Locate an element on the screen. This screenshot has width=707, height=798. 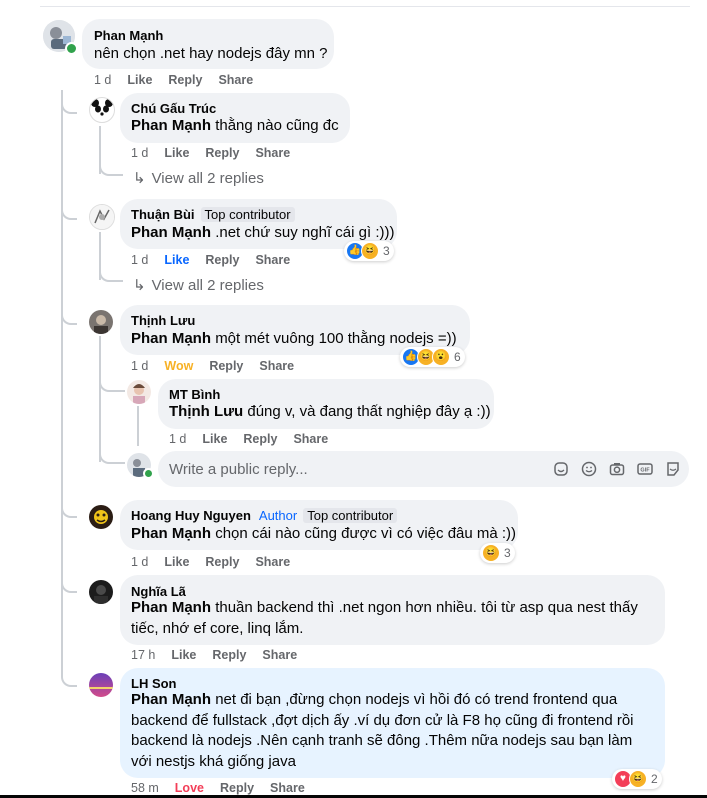
comment-author: Phan Mạnh is located at coordinates (128, 35).